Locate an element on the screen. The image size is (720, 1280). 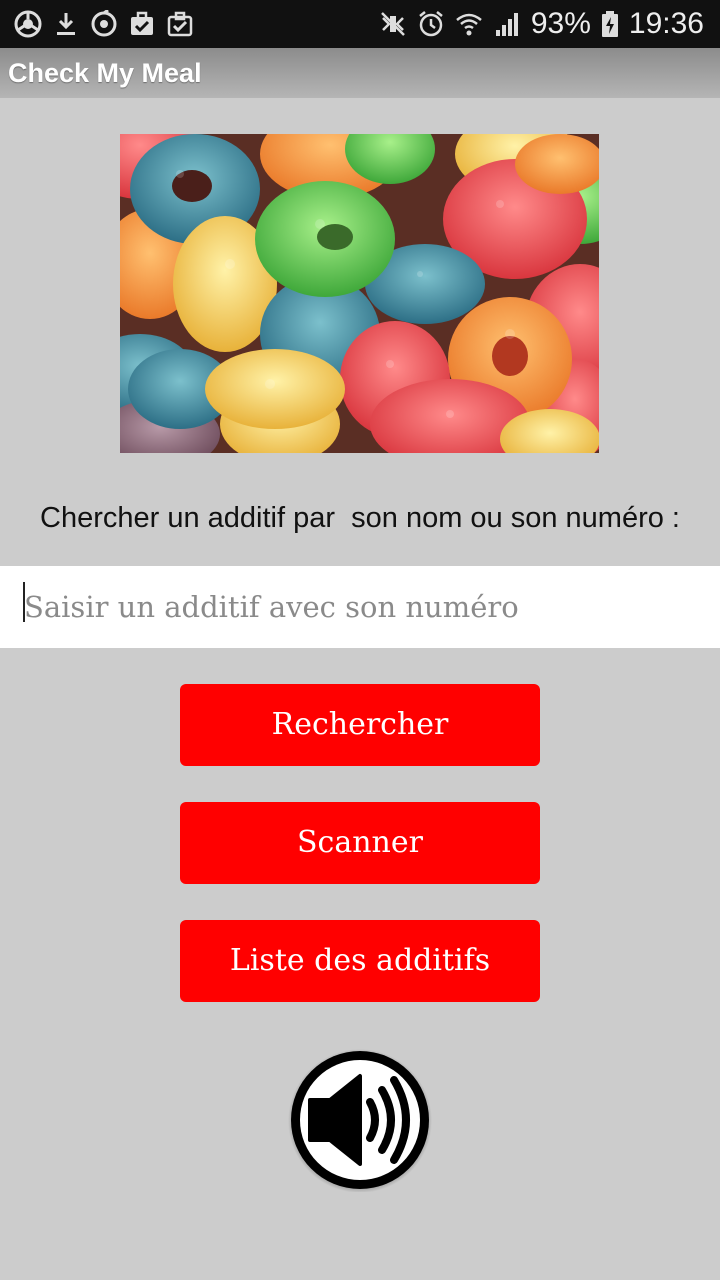
app-title: Check My Meal is located at coordinates (105, 73).